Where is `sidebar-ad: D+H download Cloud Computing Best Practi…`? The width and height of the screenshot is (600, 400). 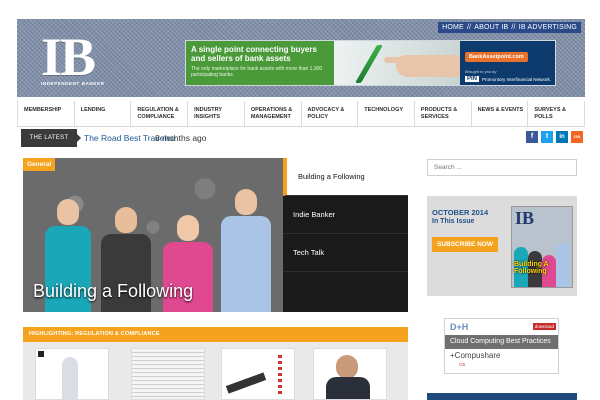 sidebar-ad: D+H download Cloud Computing Best Practi… is located at coordinates (501, 346).